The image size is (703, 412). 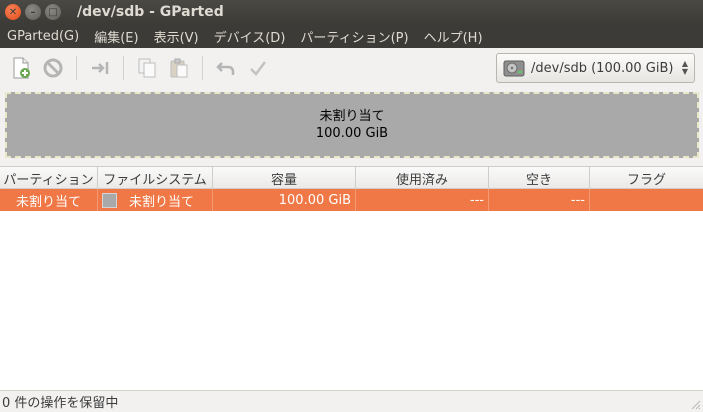 I want to click on menu-help: ヘルプ(H), so click(x=454, y=36).